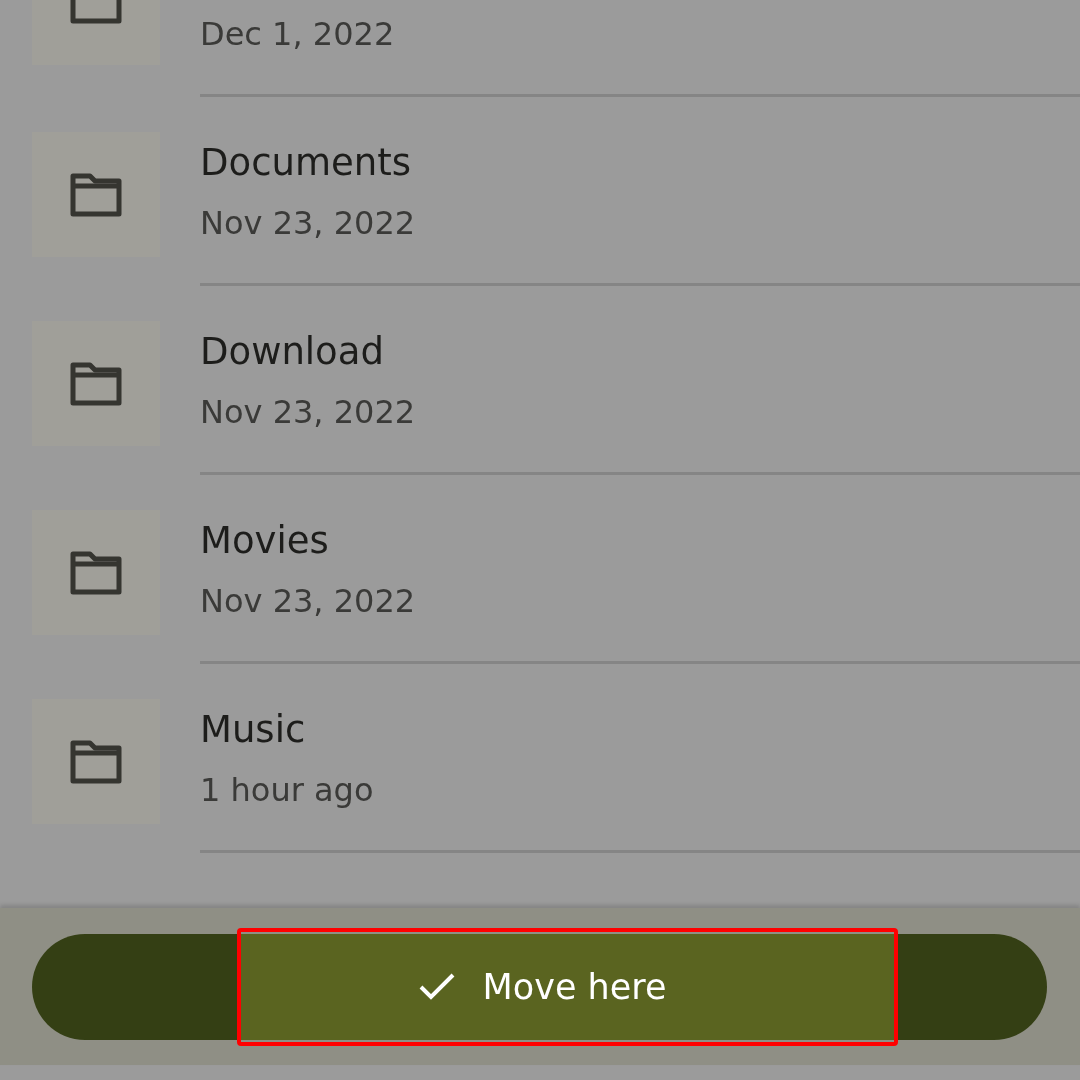 Image resolution: width=1080 pixels, height=1080 pixels. What do you see at coordinates (305, 163) in the screenshot?
I see `folder-name: Documents` at bounding box center [305, 163].